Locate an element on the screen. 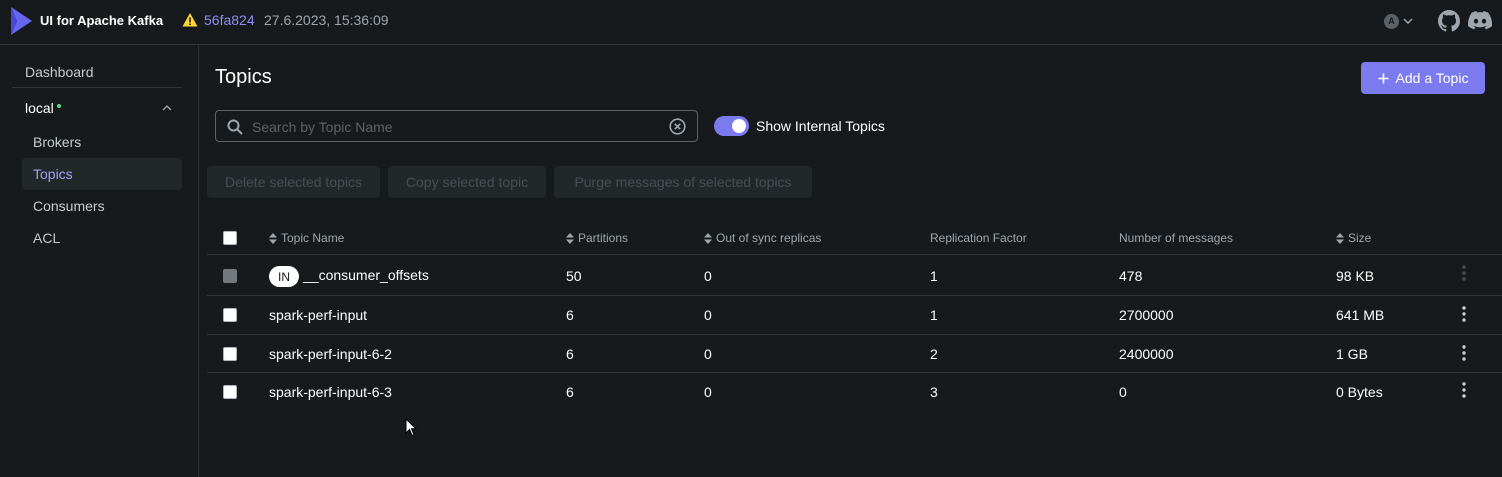 This screenshot has width=1502, height=477. topic-name-link: spark-perf-input-6-2 is located at coordinates (330, 354).